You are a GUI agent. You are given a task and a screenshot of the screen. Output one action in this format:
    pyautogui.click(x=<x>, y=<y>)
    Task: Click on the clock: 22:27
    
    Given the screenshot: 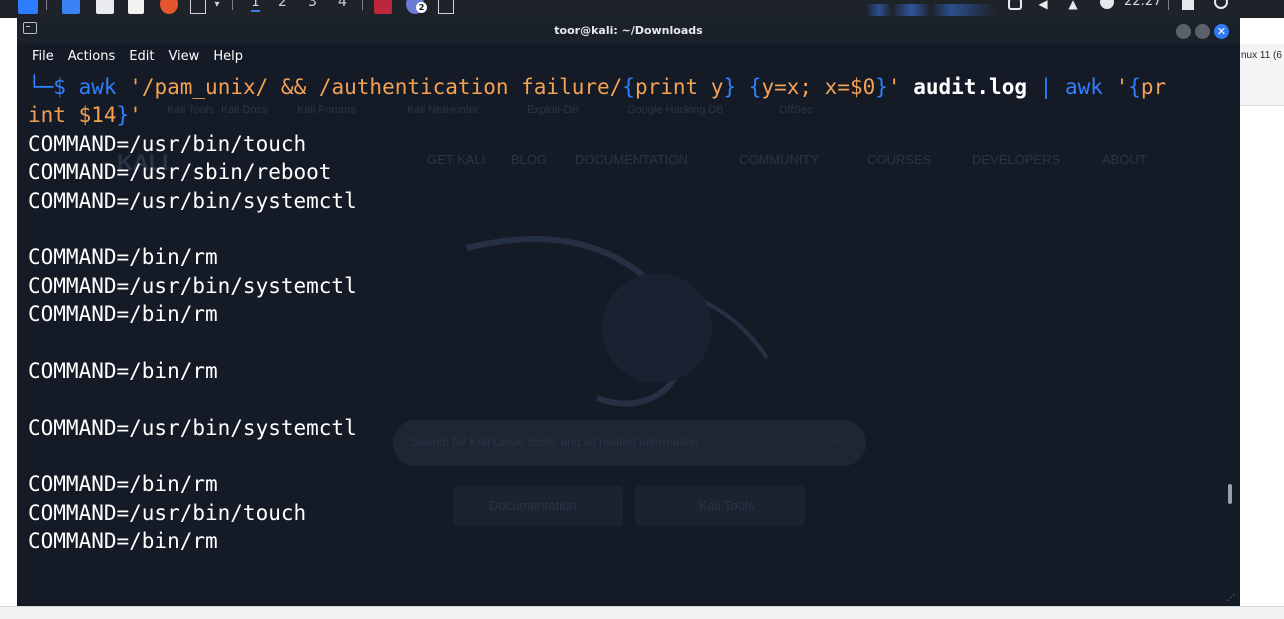 What is the action you would take?
    pyautogui.click(x=1142, y=4)
    